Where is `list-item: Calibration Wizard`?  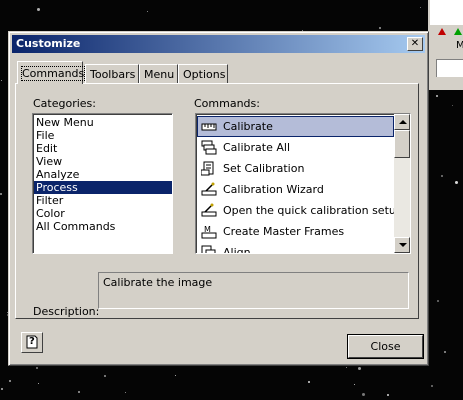 list-item: Calibration Wizard is located at coordinates (295, 189).